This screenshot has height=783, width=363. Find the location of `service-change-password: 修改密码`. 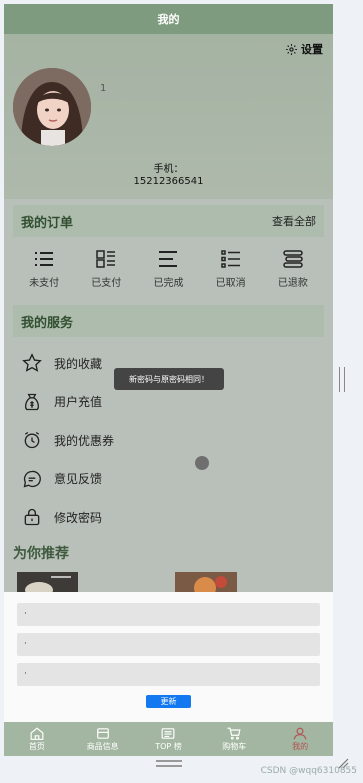

service-change-password: 修改密码 is located at coordinates (172, 517).